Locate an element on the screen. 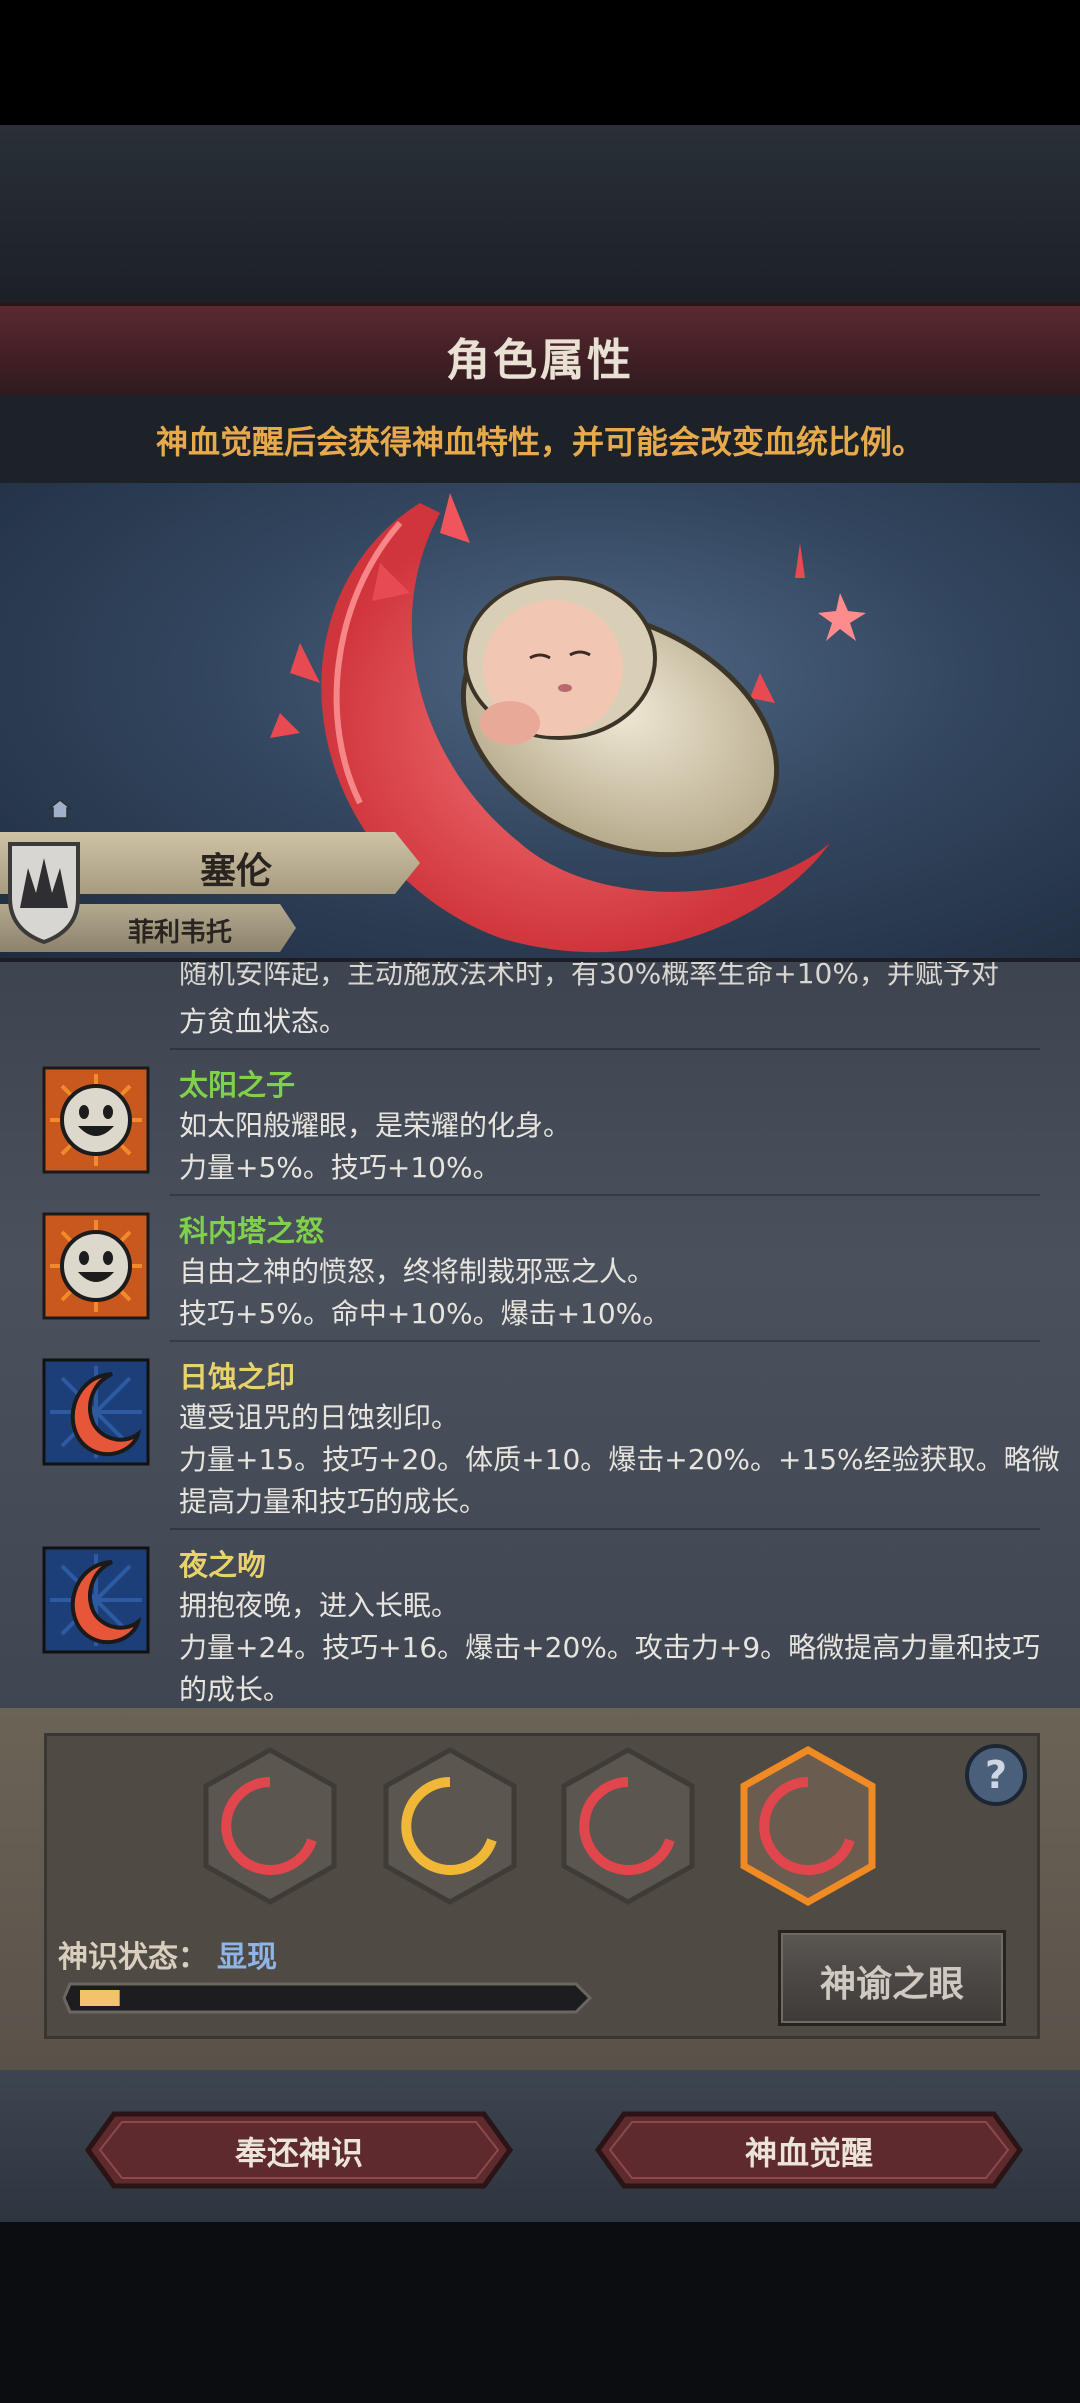  top-bar-background is located at coordinates (540, 62).